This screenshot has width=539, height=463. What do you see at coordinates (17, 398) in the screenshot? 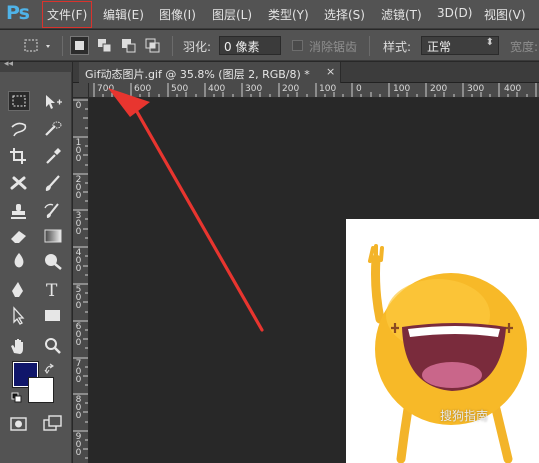
I see `default-colors-icon` at bounding box center [17, 398].